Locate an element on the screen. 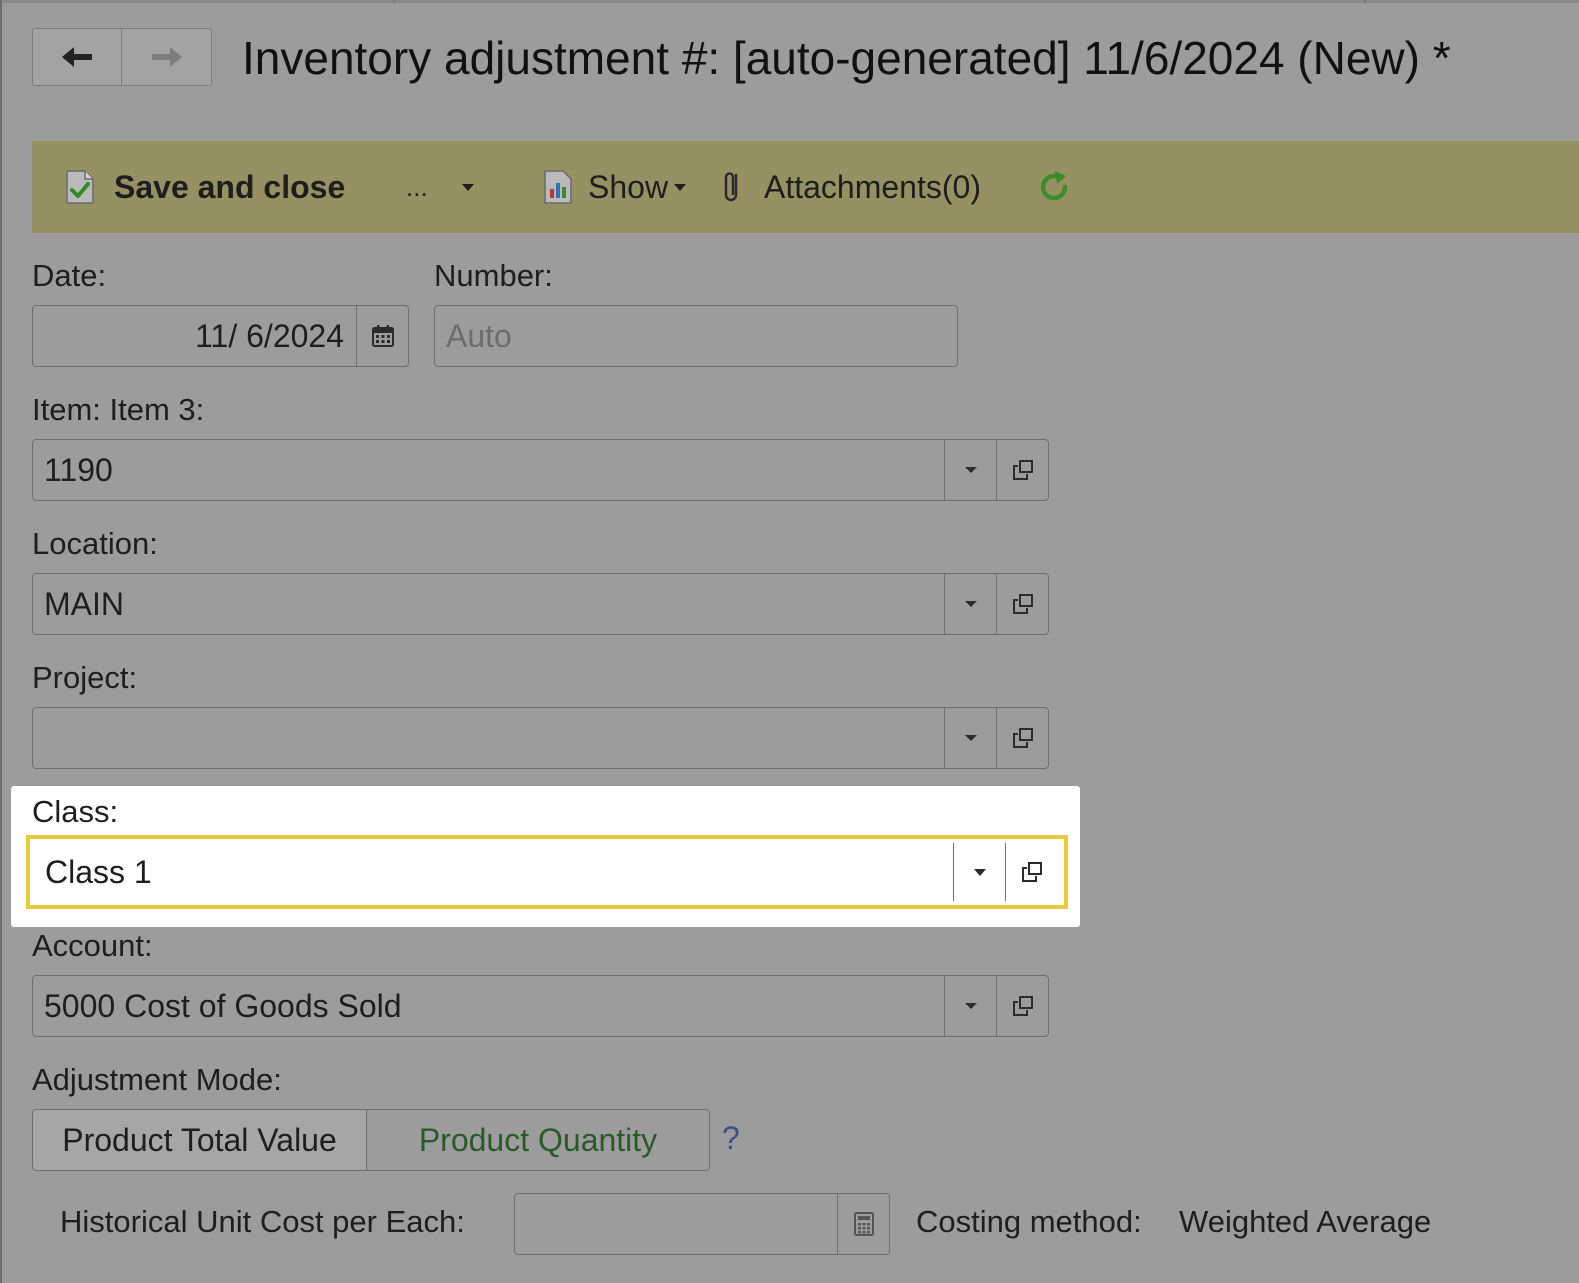  item-dropdown-button is located at coordinates (970, 470).